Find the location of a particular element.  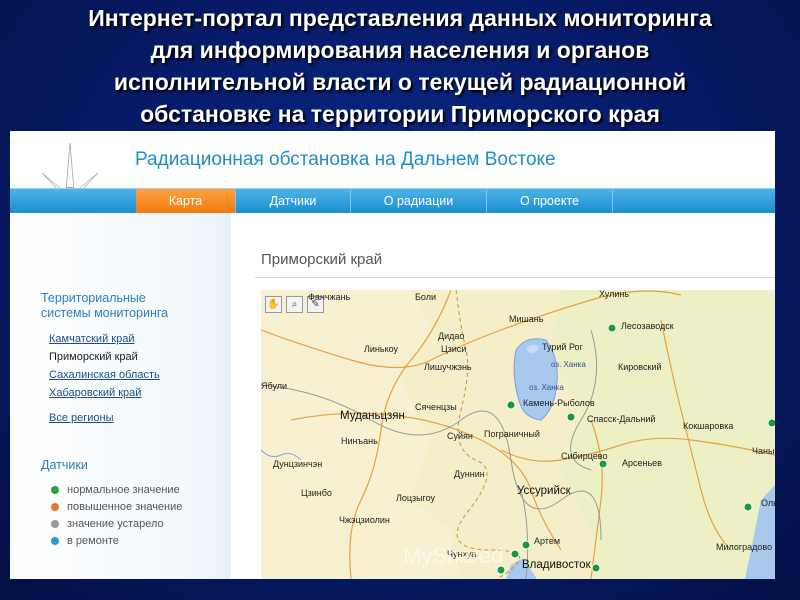

page-title: Приморский край is located at coordinates (322, 259).